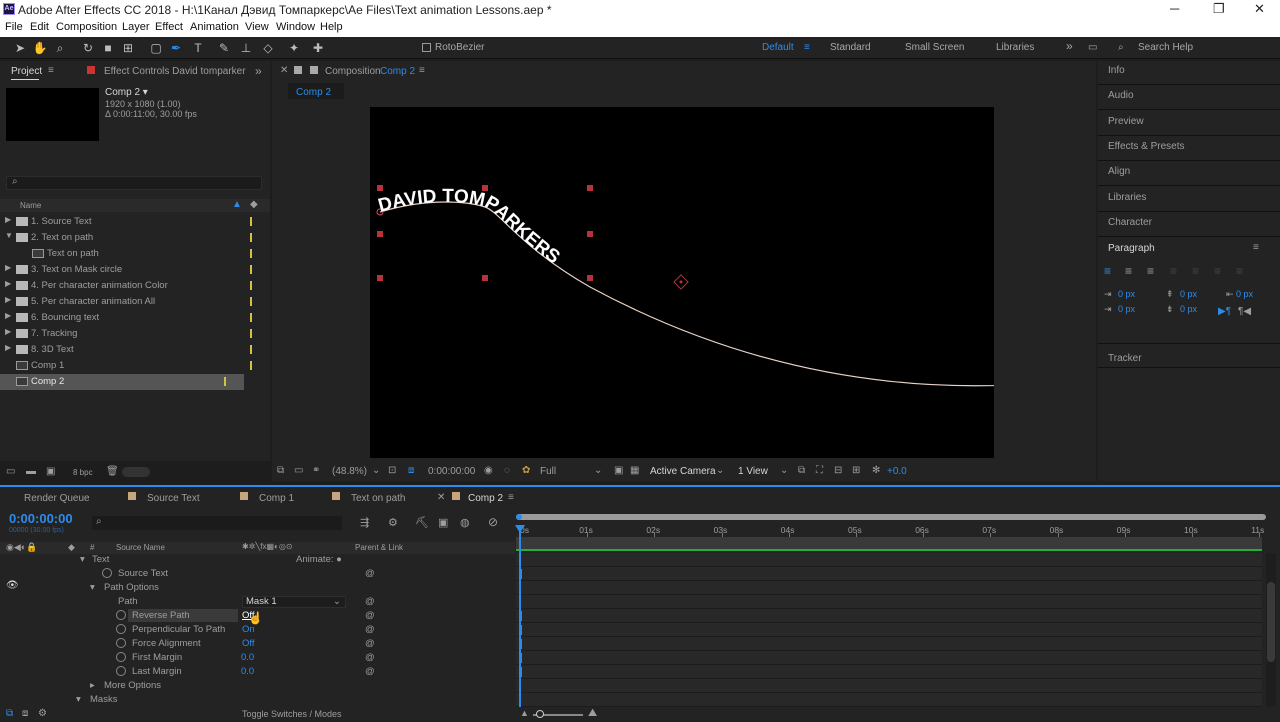 This screenshot has height=722, width=1280. What do you see at coordinates (1015, 47) in the screenshot?
I see `workspace-libraries: Libraries` at bounding box center [1015, 47].